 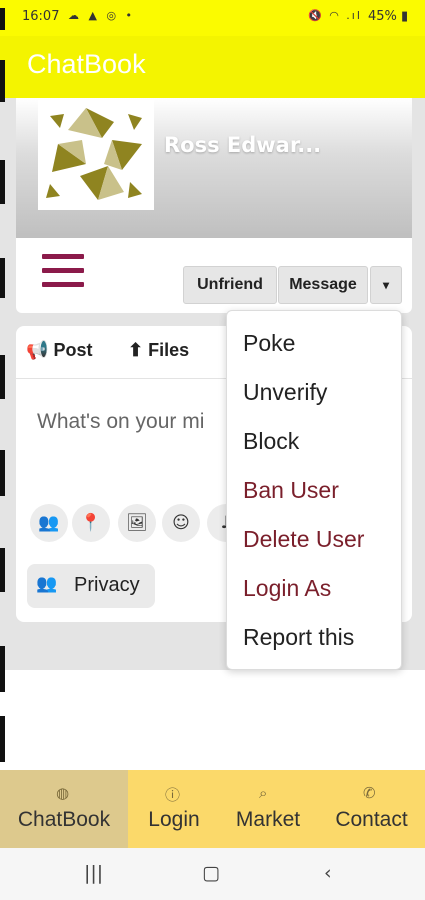 What do you see at coordinates (212, 720) in the screenshot?
I see `content-bottom-area` at bounding box center [212, 720].